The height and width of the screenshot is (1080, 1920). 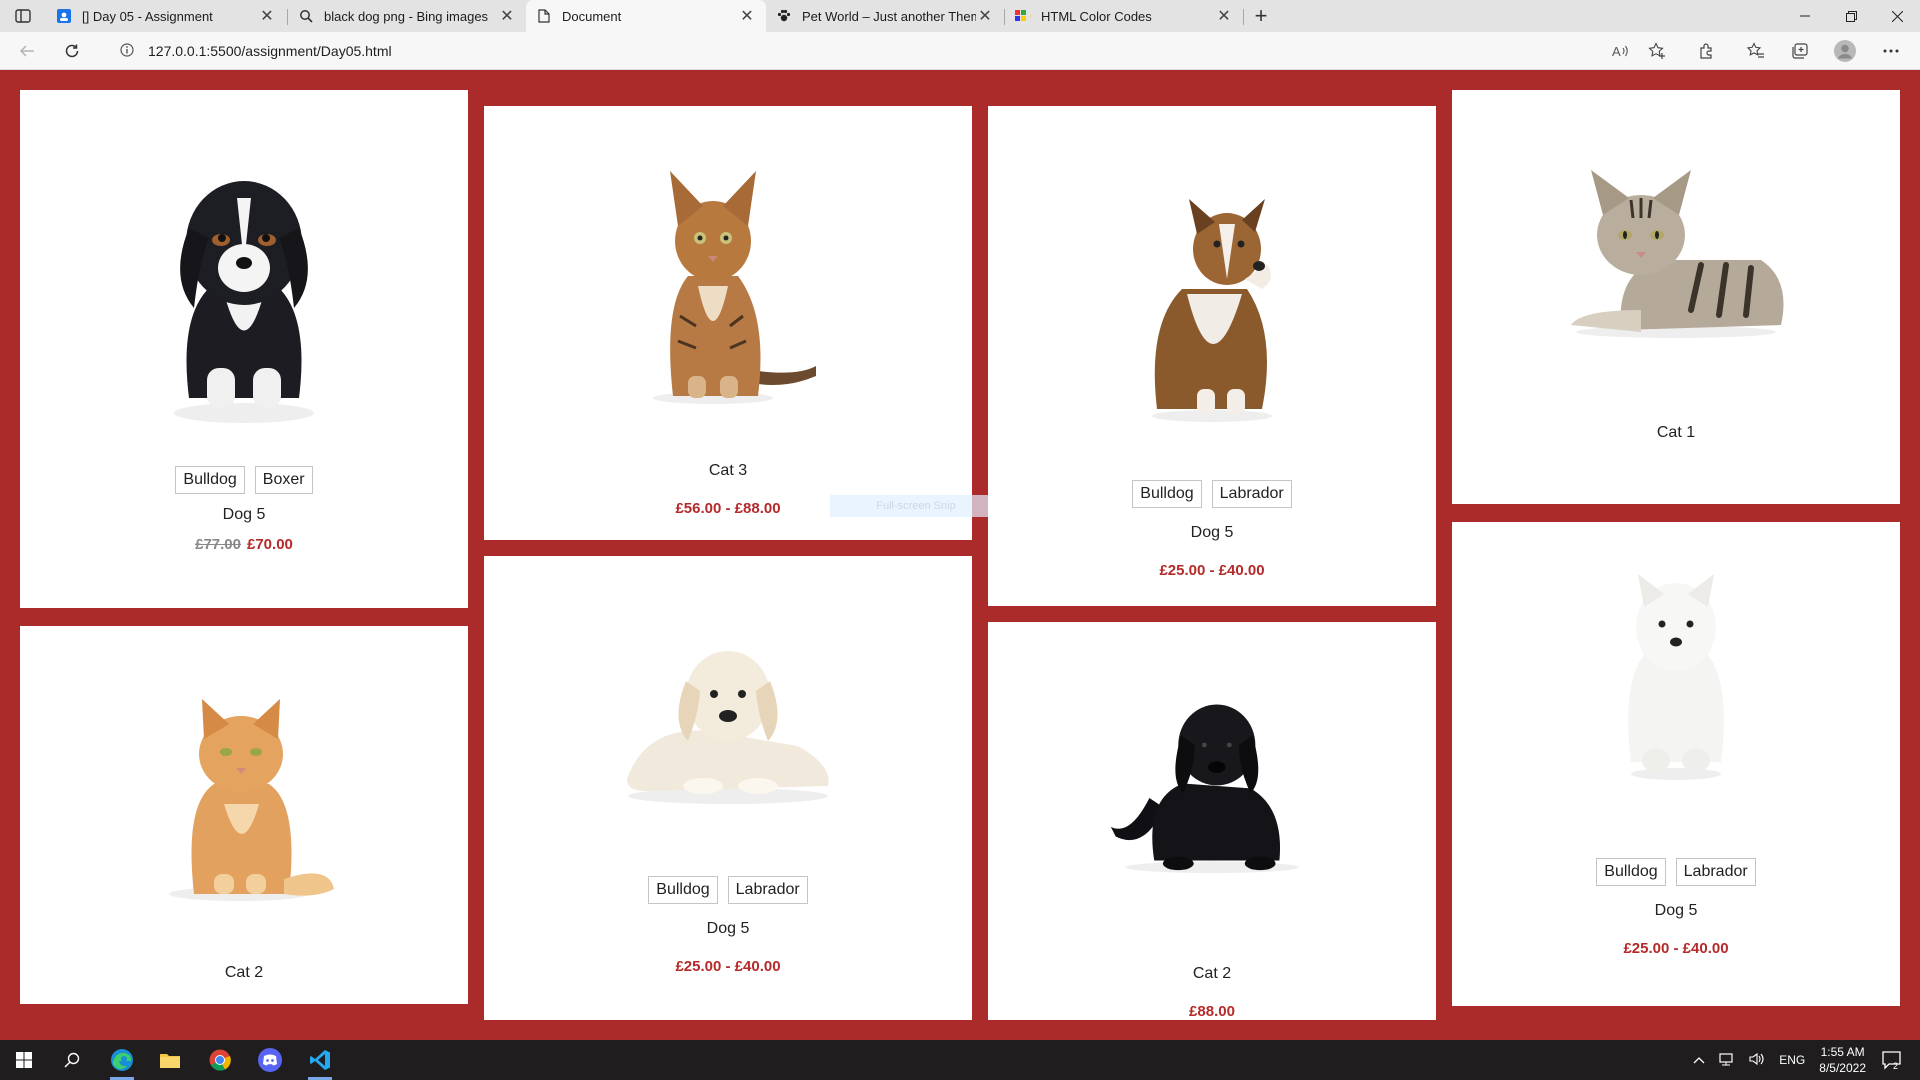 I want to click on browser-toolbar: 127.0.0.1:5500/assignment/Day05.html A, so click(x=960, y=51).